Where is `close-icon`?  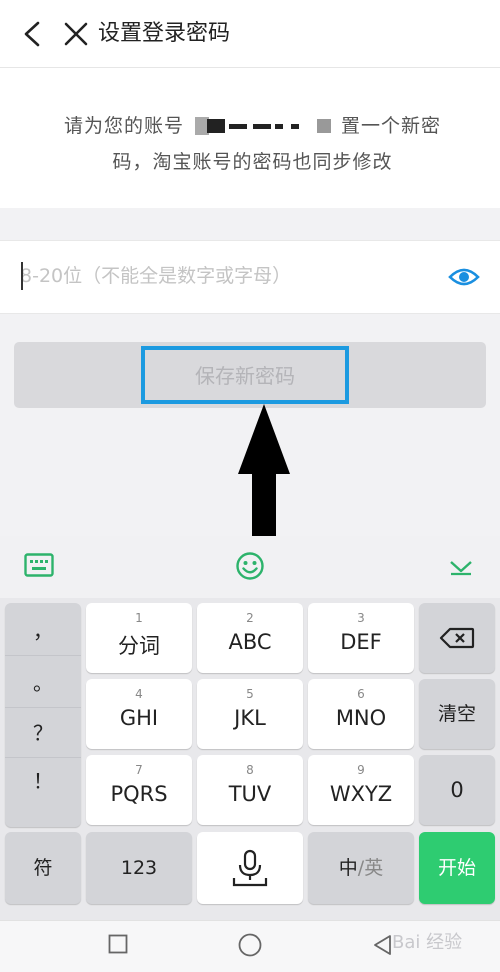
close-icon is located at coordinates (76, 34).